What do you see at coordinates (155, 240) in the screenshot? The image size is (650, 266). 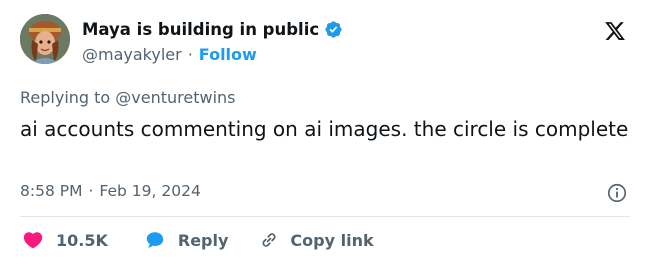 I see `speech-bubble-icon` at bounding box center [155, 240].